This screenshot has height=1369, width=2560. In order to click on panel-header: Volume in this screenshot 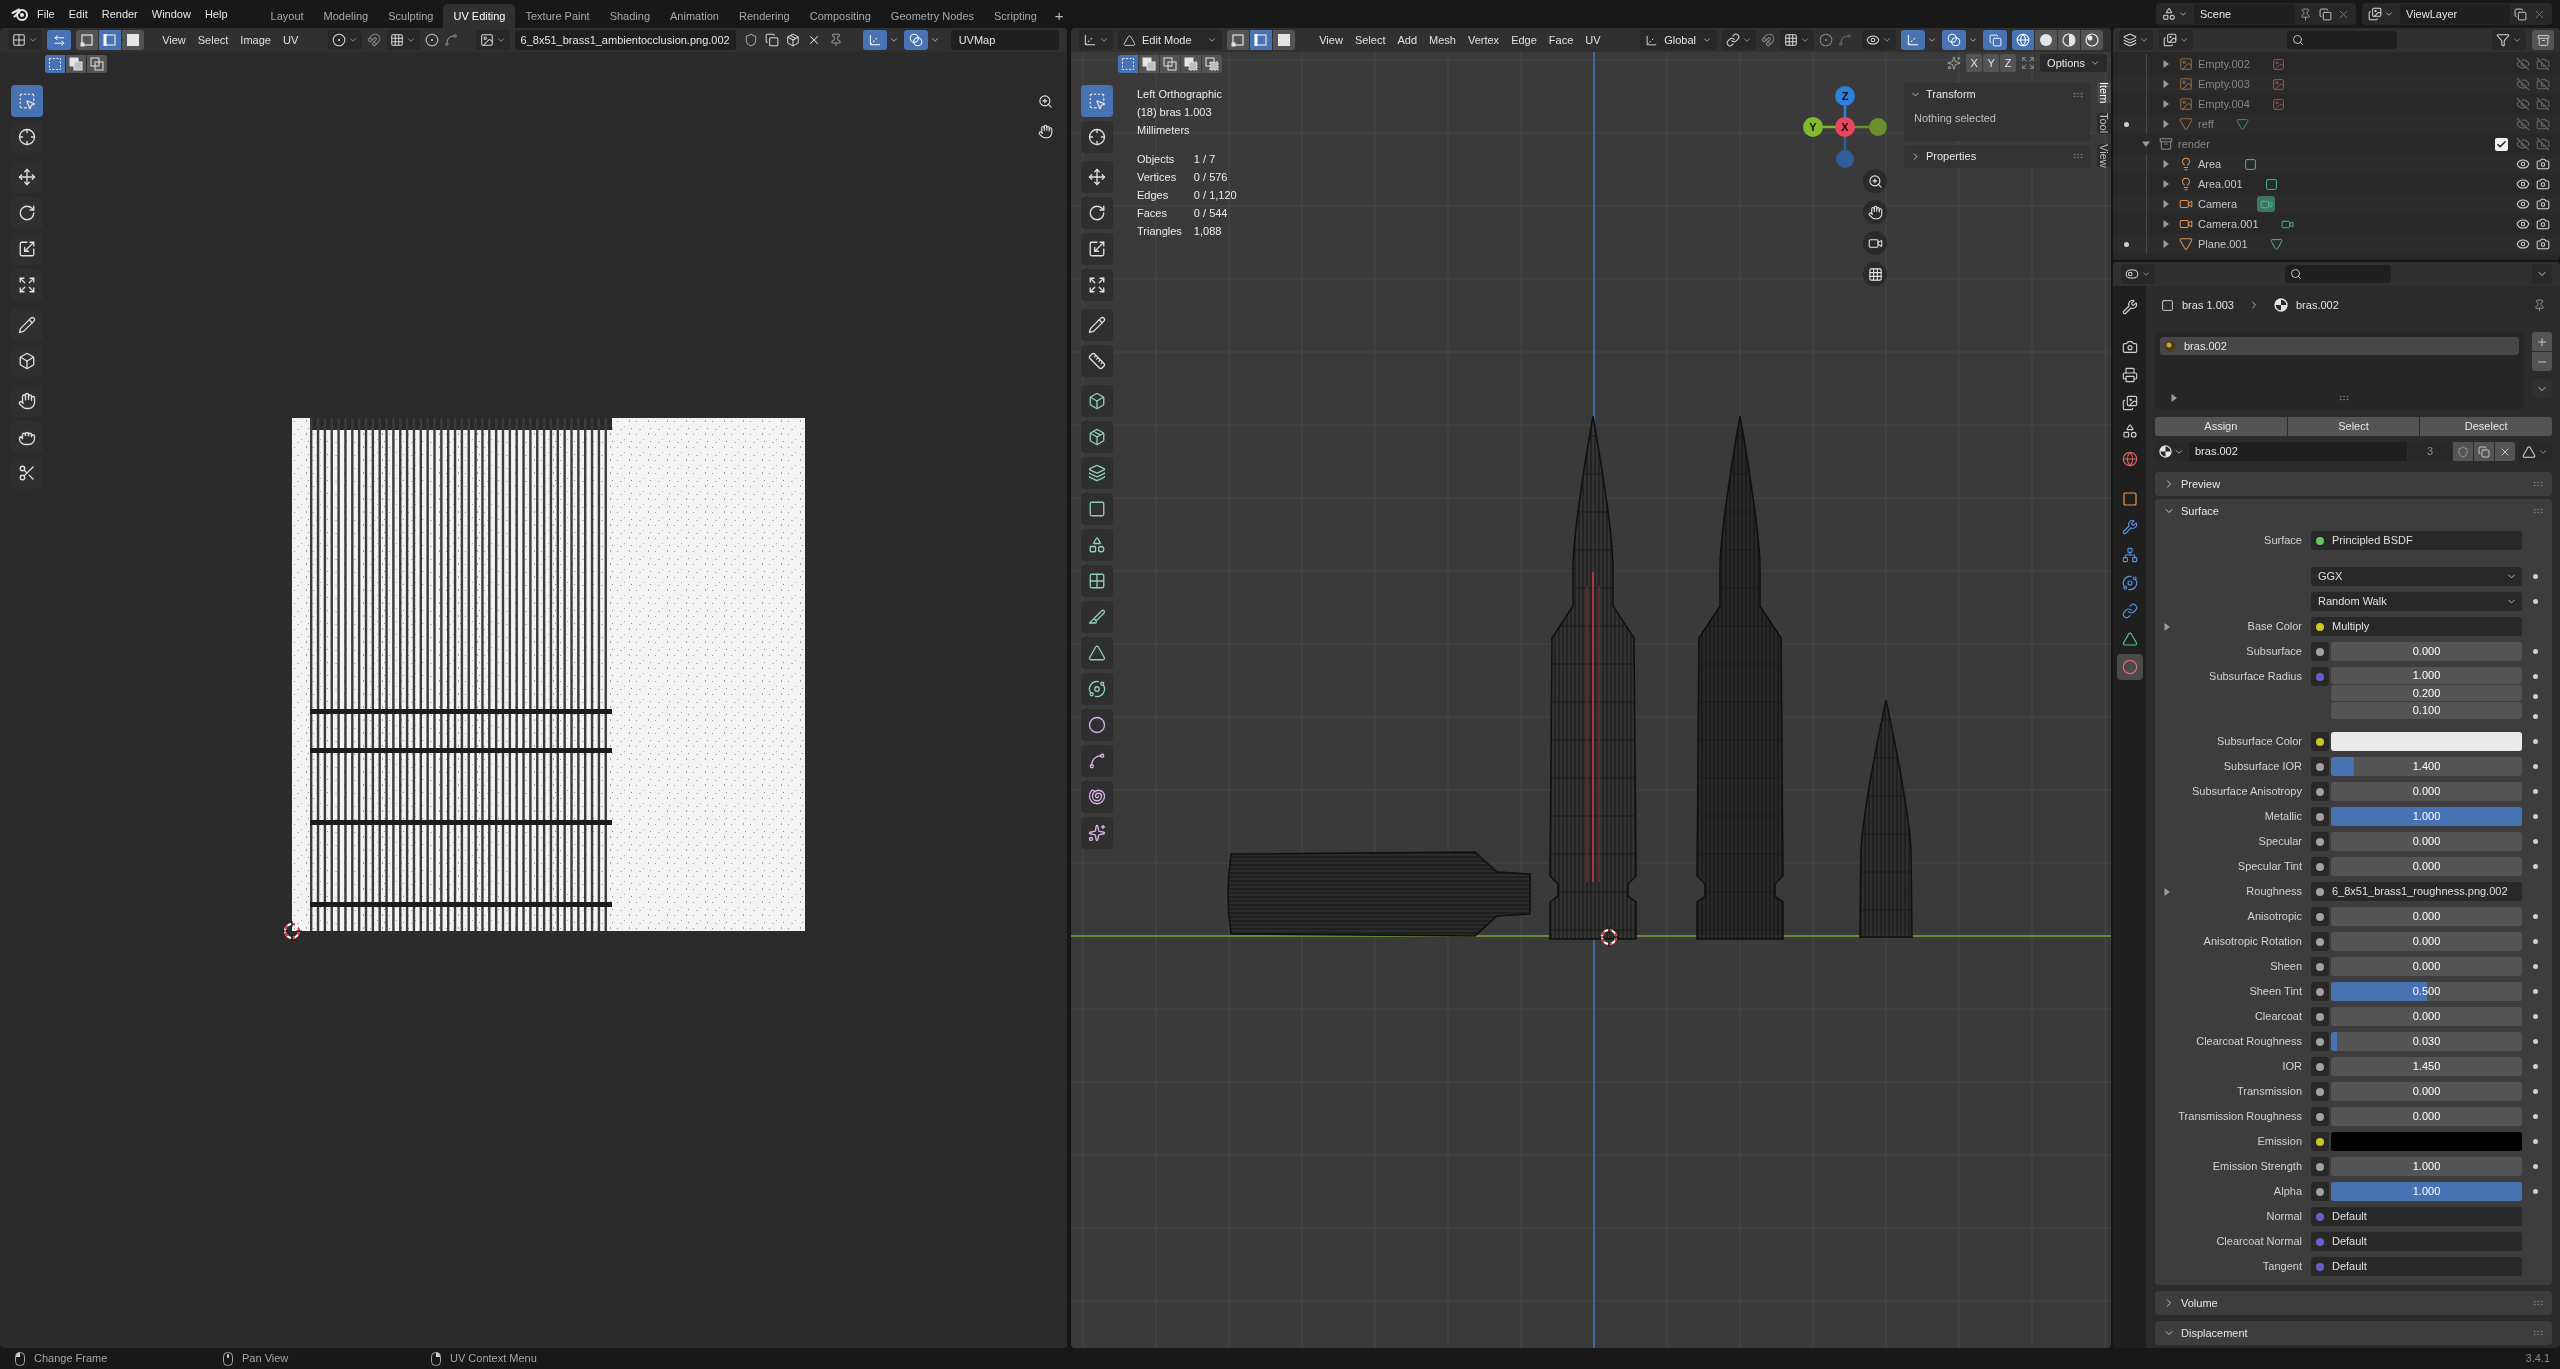, I will do `click(2353, 1303)`.